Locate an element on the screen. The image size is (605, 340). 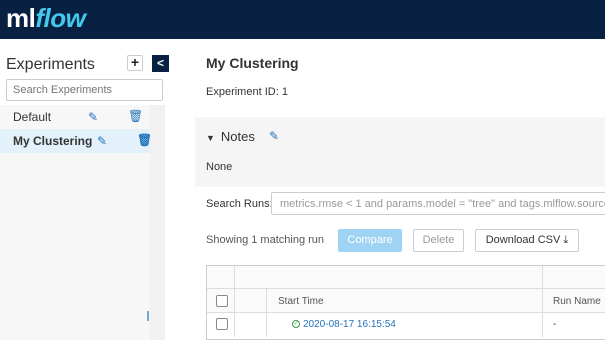
experiment-id-value: 1 is located at coordinates (284, 92).